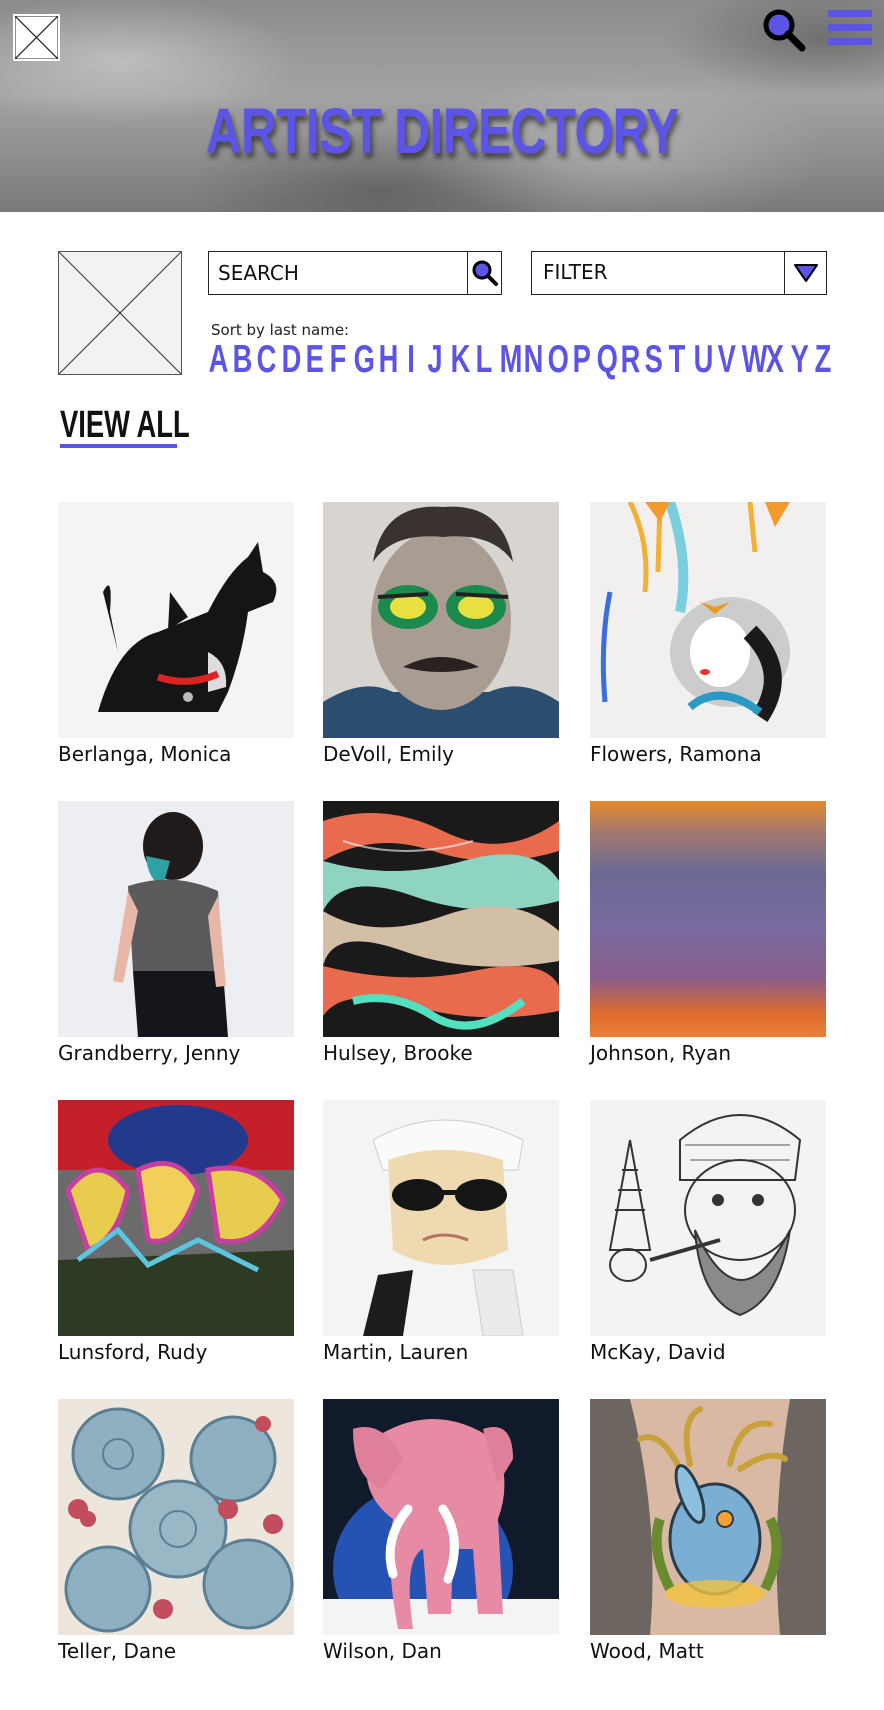 The image size is (884, 1710). Describe the element at coordinates (435, 360) in the screenshot. I see `letter-filter-j: J` at that location.